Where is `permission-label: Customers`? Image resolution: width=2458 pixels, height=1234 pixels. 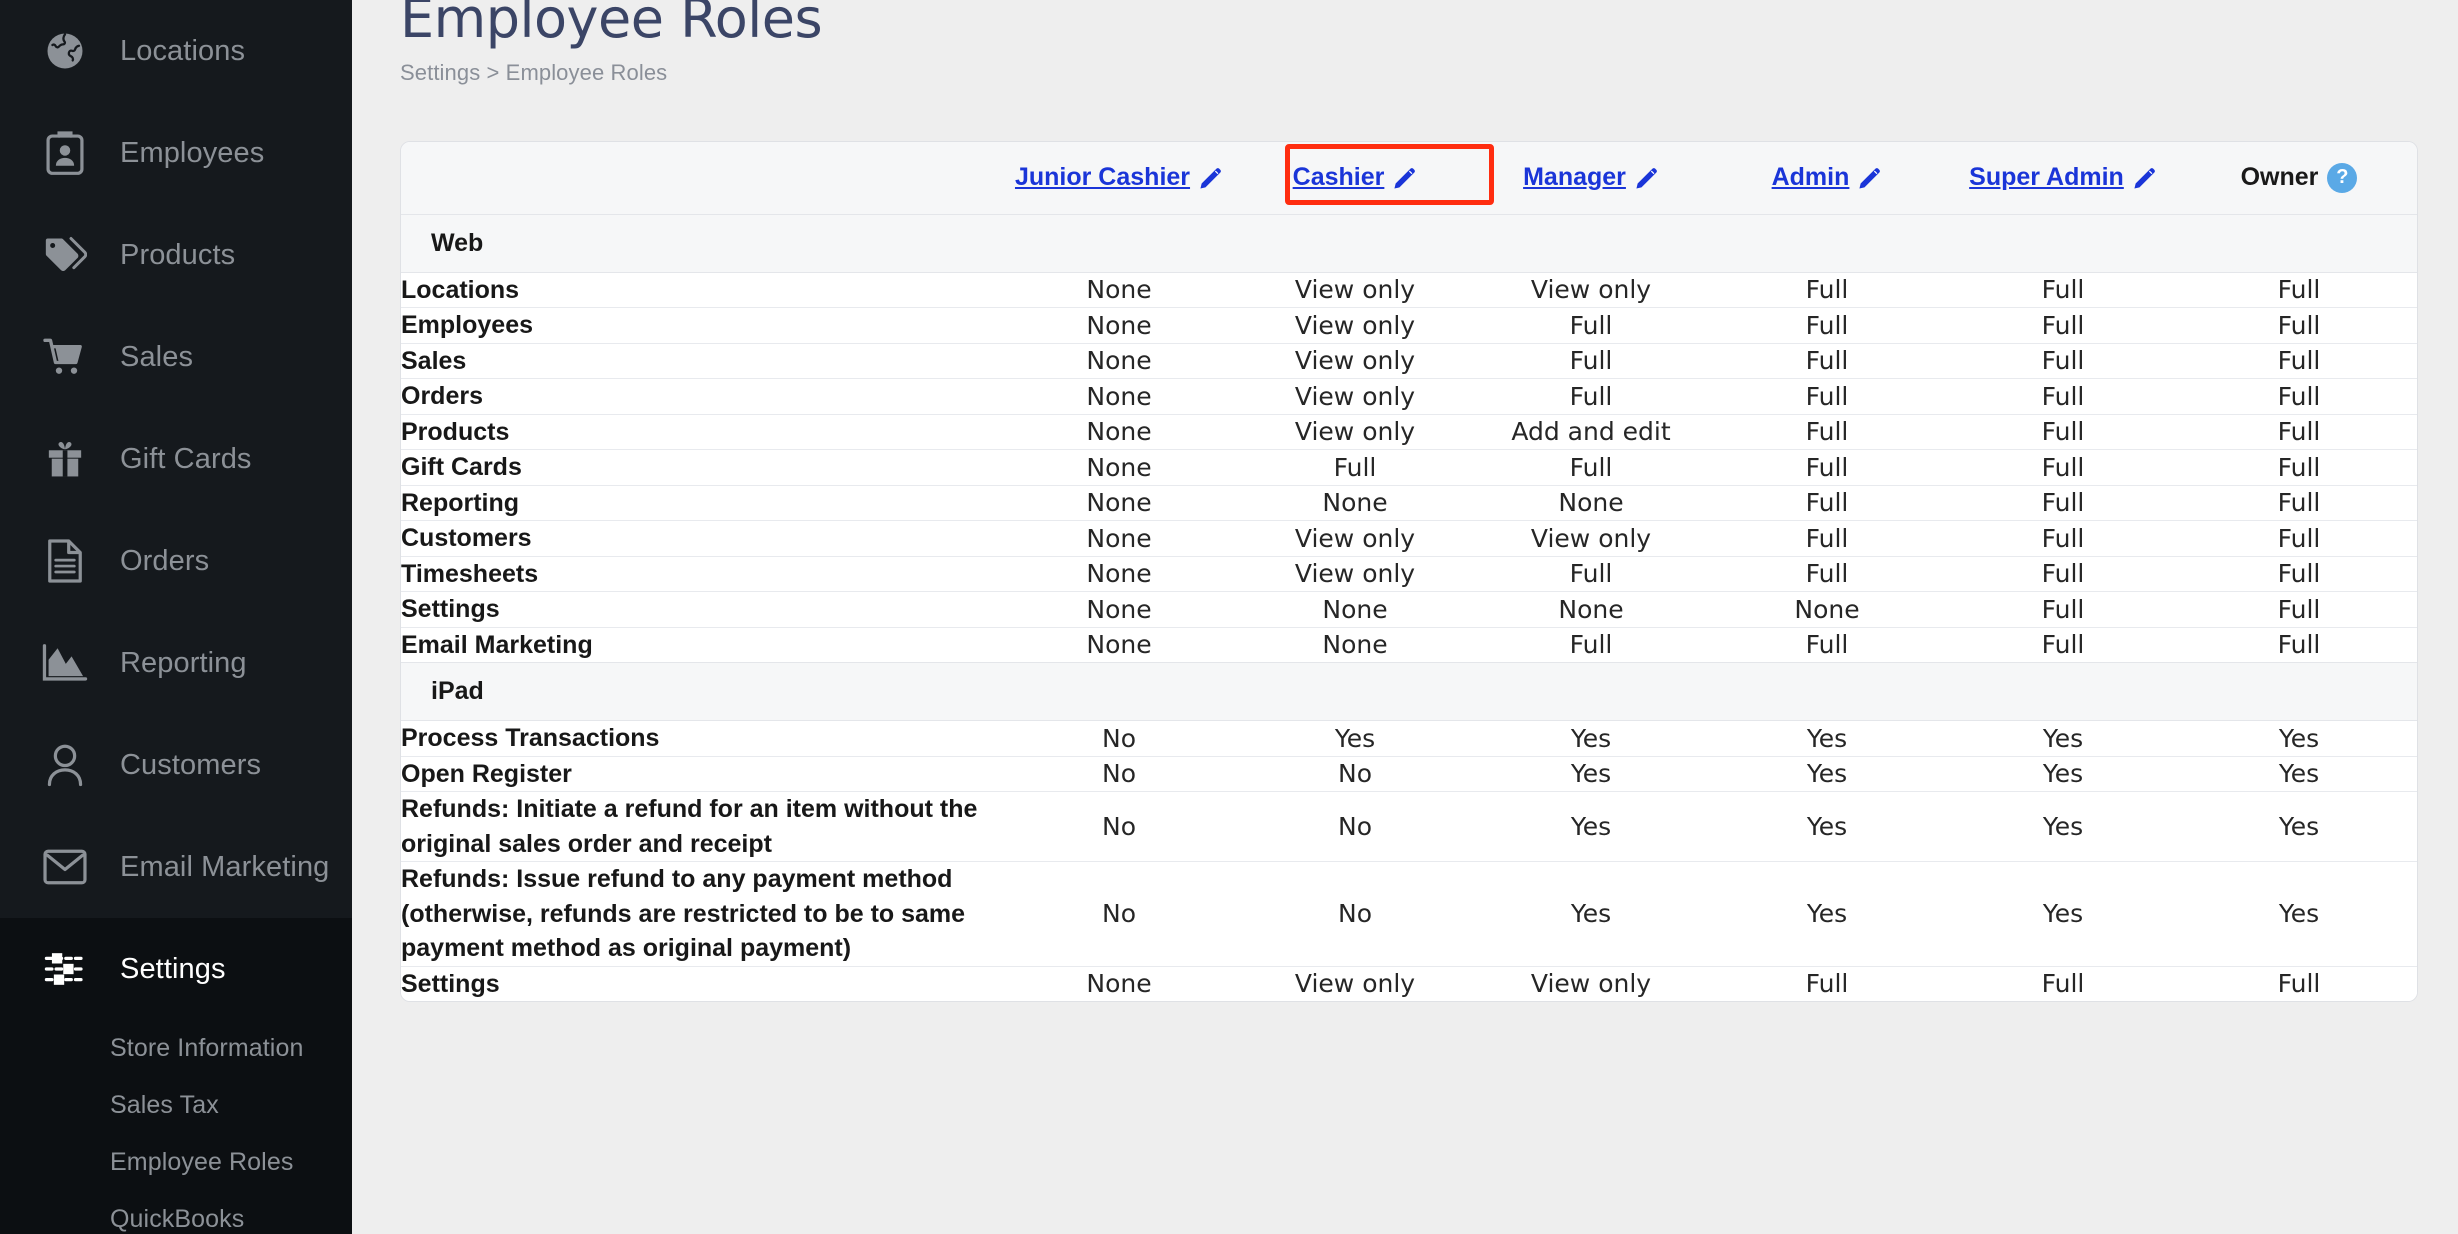 permission-label: Customers is located at coordinates (701, 538).